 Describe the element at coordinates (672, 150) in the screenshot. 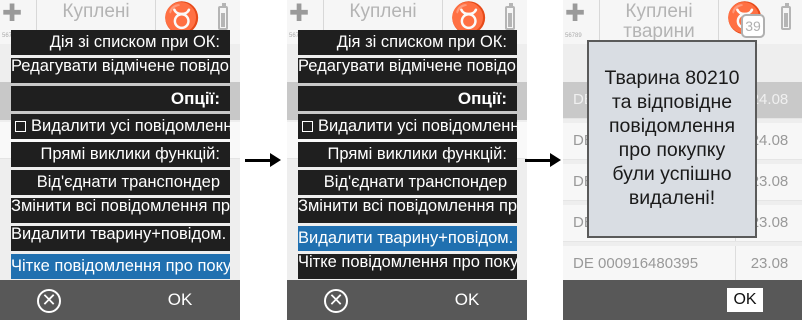

I see `dialog-message-line: про покупку` at that location.